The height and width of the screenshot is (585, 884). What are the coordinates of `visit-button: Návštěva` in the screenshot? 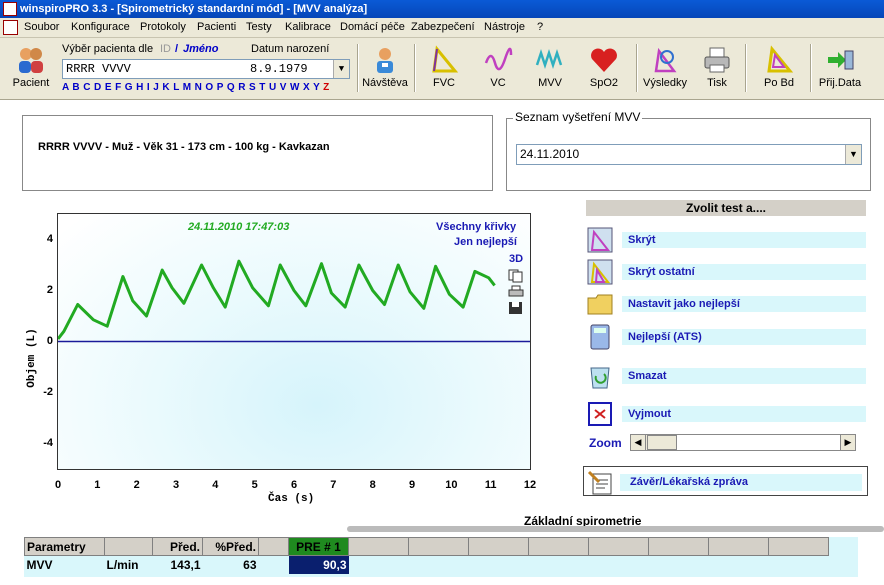 It's located at (385, 68).